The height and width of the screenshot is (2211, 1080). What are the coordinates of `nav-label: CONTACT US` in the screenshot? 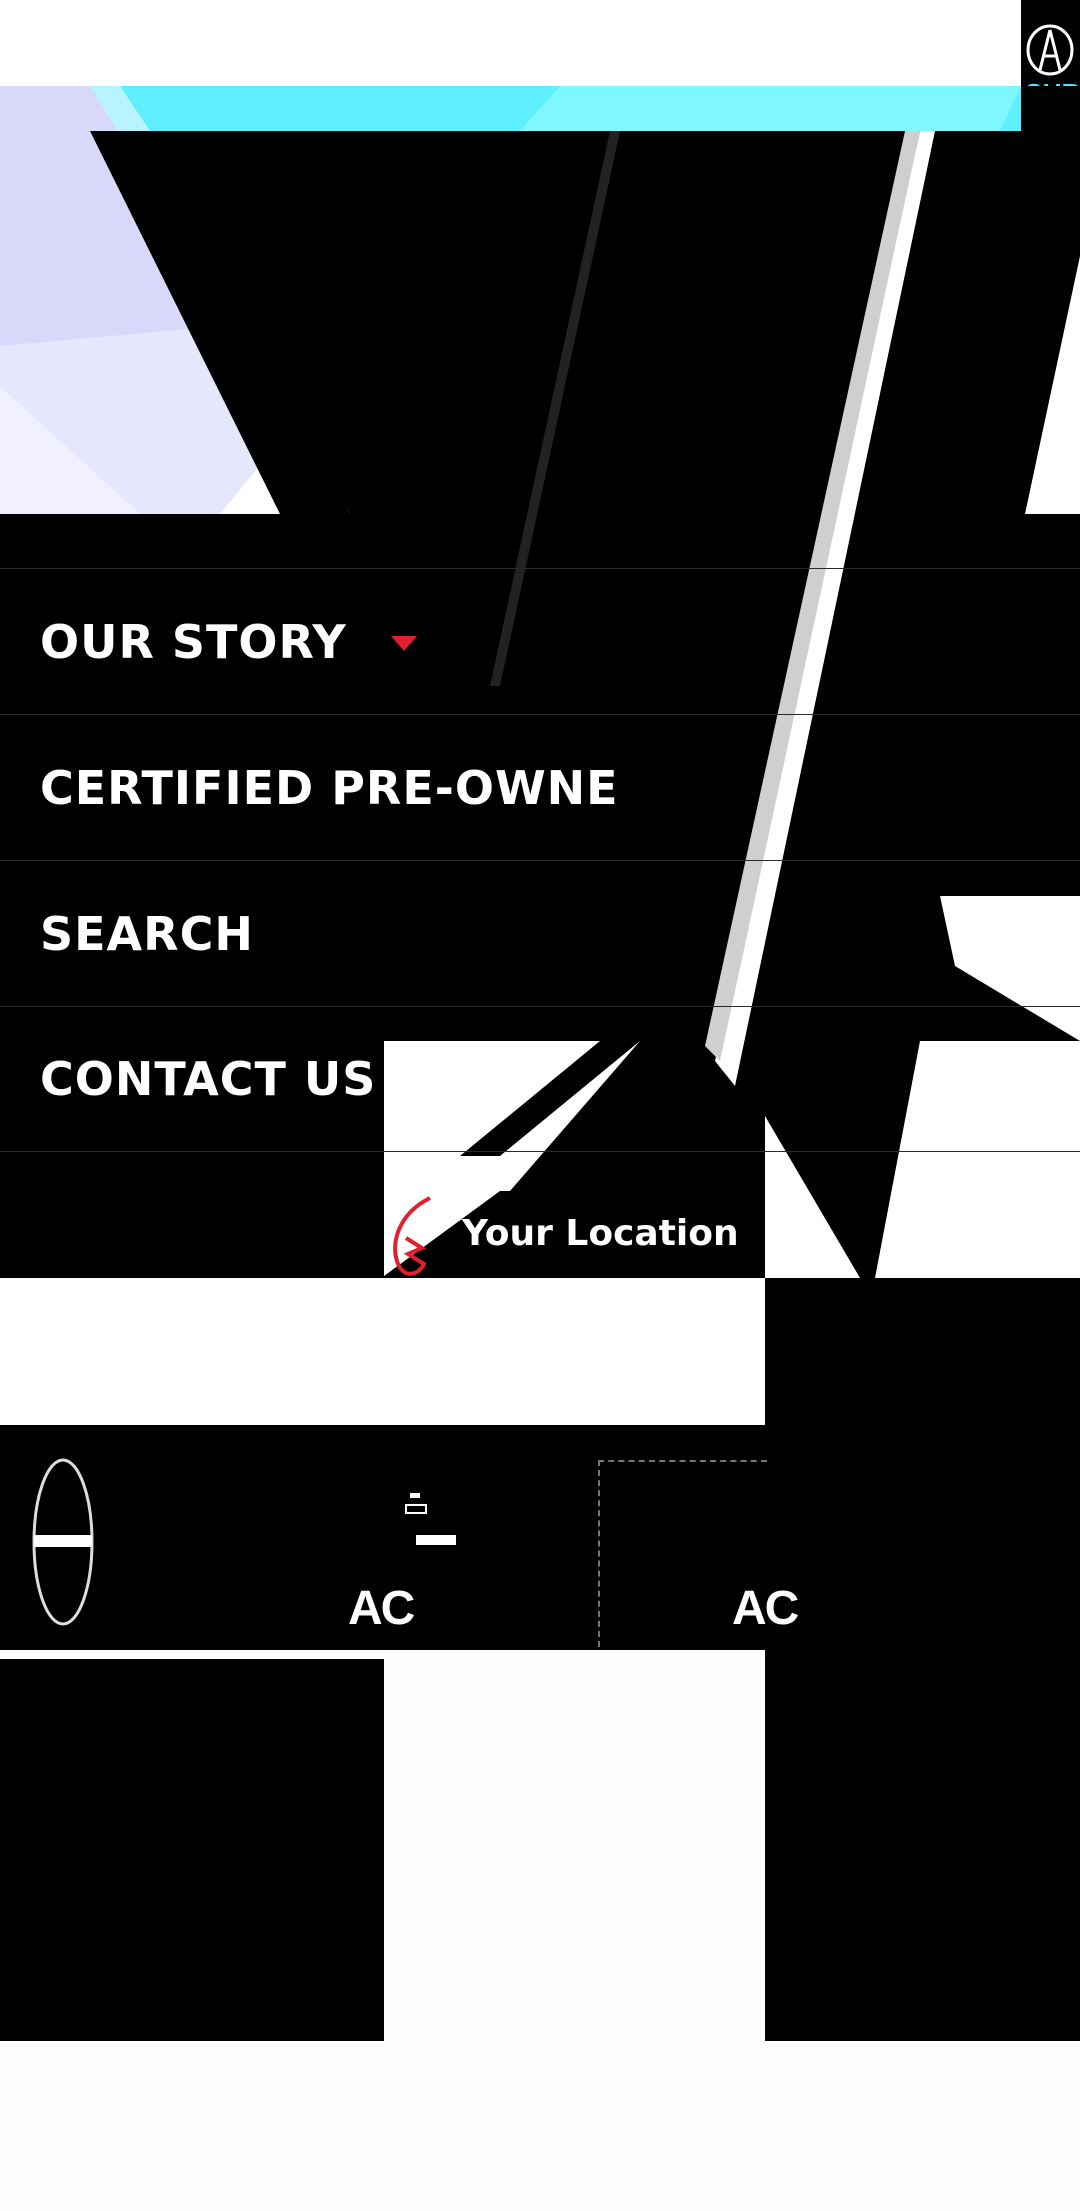 It's located at (208, 1079).